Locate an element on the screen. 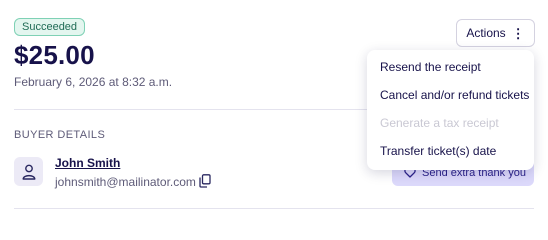 Image resolution: width=548 pixels, height=240 pixels. vertical-ellipsis-icon: ⋮ is located at coordinates (518, 33).